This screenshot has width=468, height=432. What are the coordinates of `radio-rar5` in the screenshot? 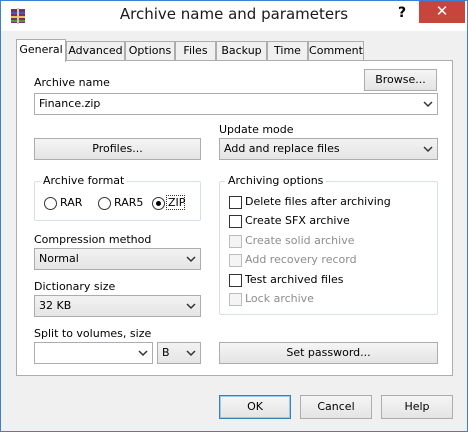 It's located at (104, 203).